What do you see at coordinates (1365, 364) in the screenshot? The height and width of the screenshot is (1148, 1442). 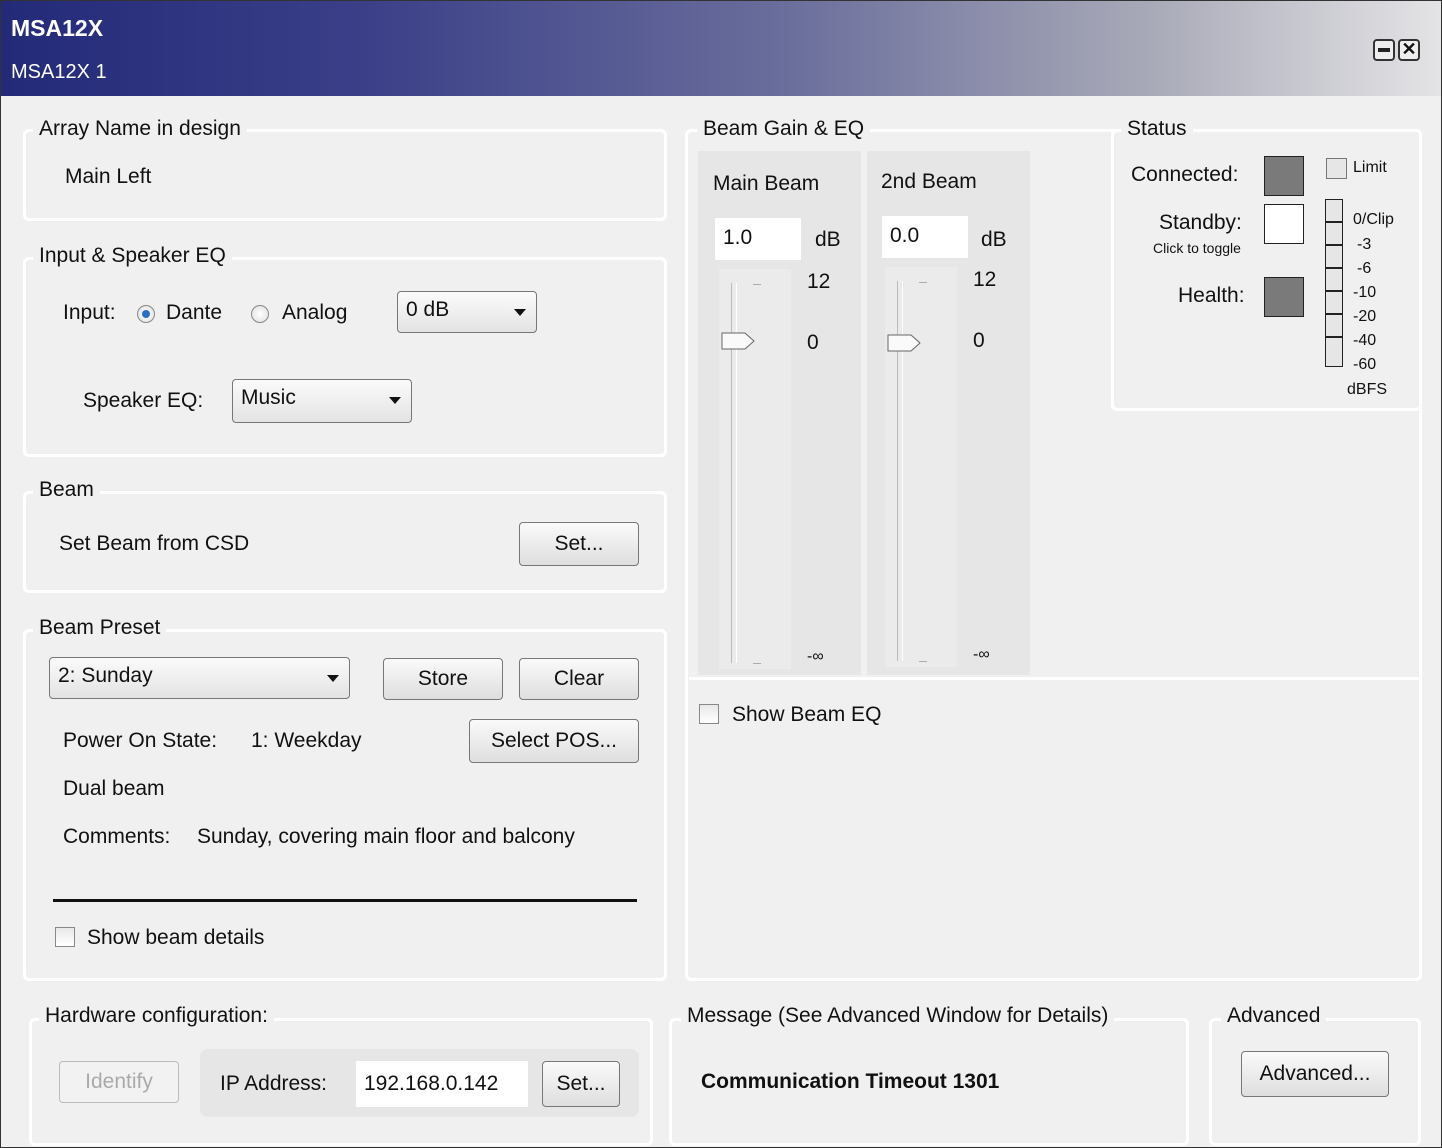 I see `meter-label-60: -60` at bounding box center [1365, 364].